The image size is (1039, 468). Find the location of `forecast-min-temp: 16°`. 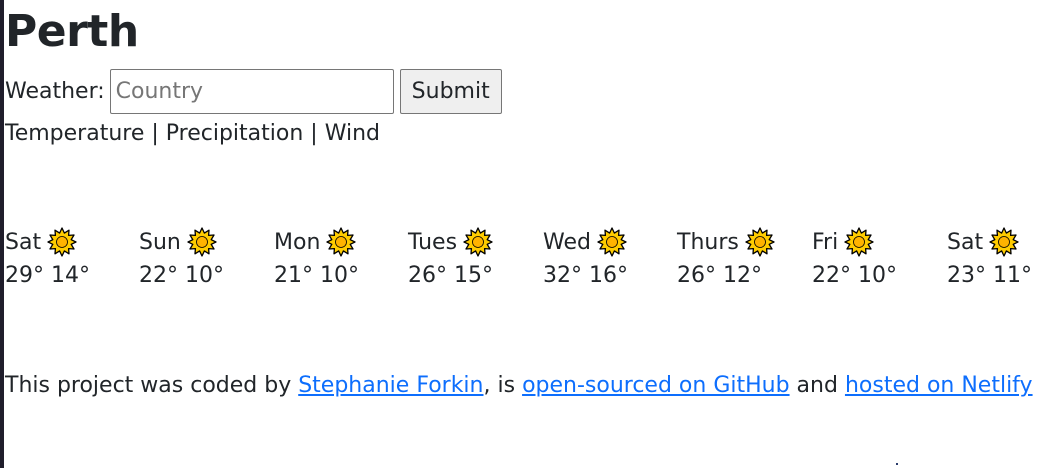

forecast-min-temp: 16° is located at coordinates (608, 275).